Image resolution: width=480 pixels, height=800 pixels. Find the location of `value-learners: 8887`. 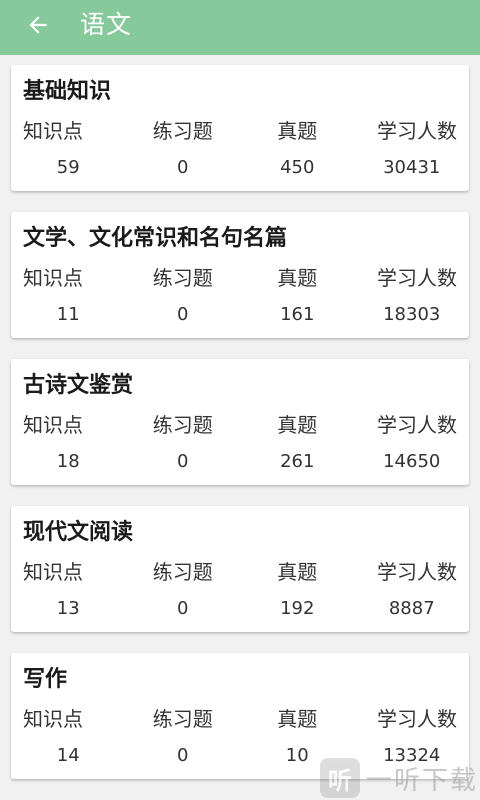

value-learners: 8887 is located at coordinates (411, 608).